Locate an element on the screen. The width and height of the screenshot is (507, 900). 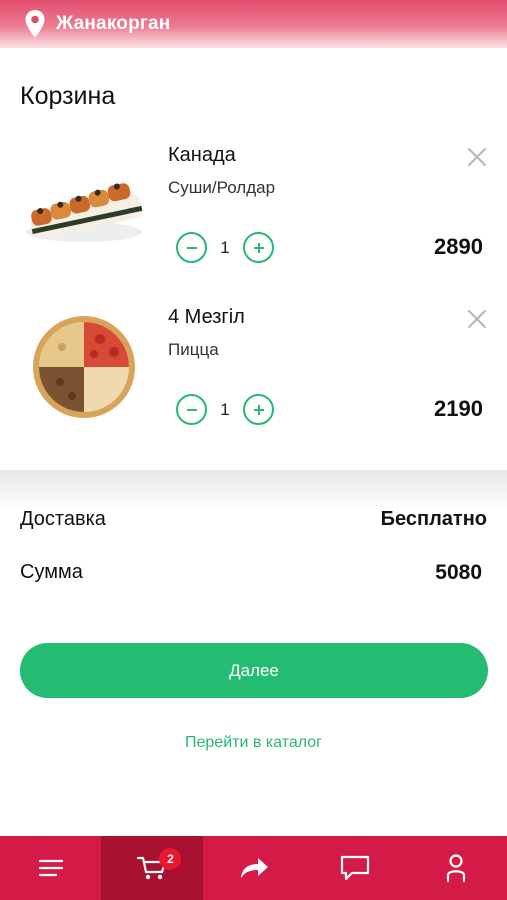
item-category: Пицца is located at coordinates (193, 349).